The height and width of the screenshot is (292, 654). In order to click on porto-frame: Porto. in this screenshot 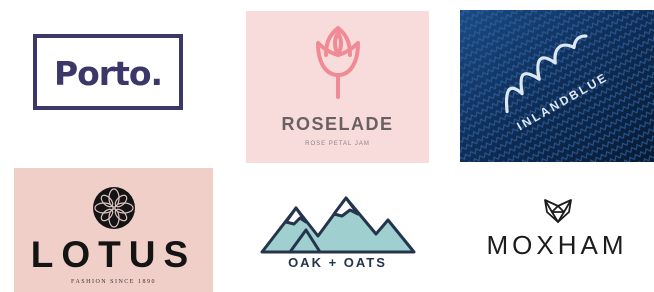, I will do `click(108, 72)`.